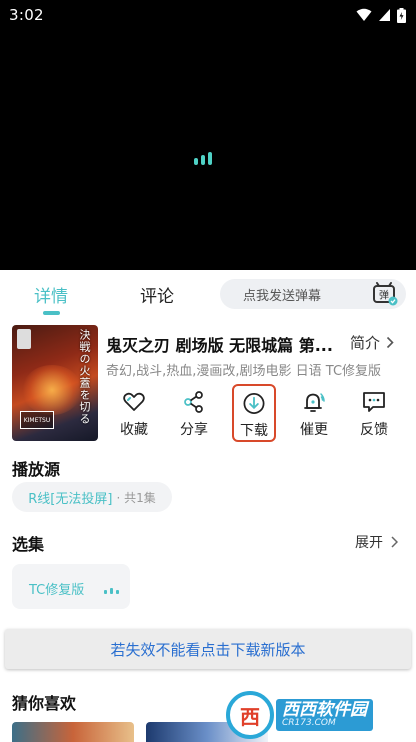 Image resolution: width=416 pixels, height=742 pixels. I want to click on urge-update-button: 催更, so click(314, 413).